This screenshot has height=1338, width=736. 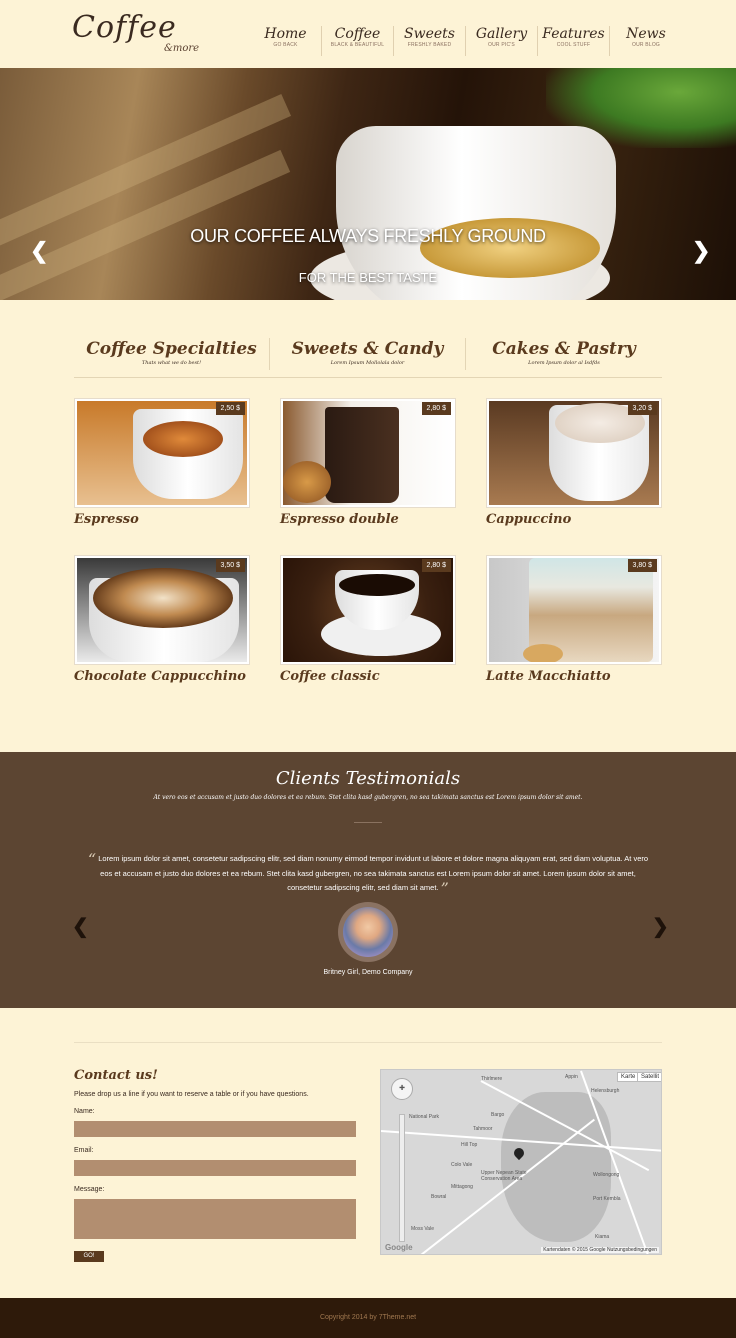 I want to click on map-label: Hill Top, so click(x=469, y=1145).